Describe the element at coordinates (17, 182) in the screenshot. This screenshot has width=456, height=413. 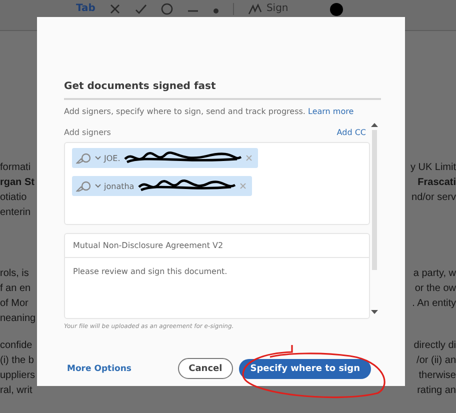
I see `document-text: rgan St` at that location.